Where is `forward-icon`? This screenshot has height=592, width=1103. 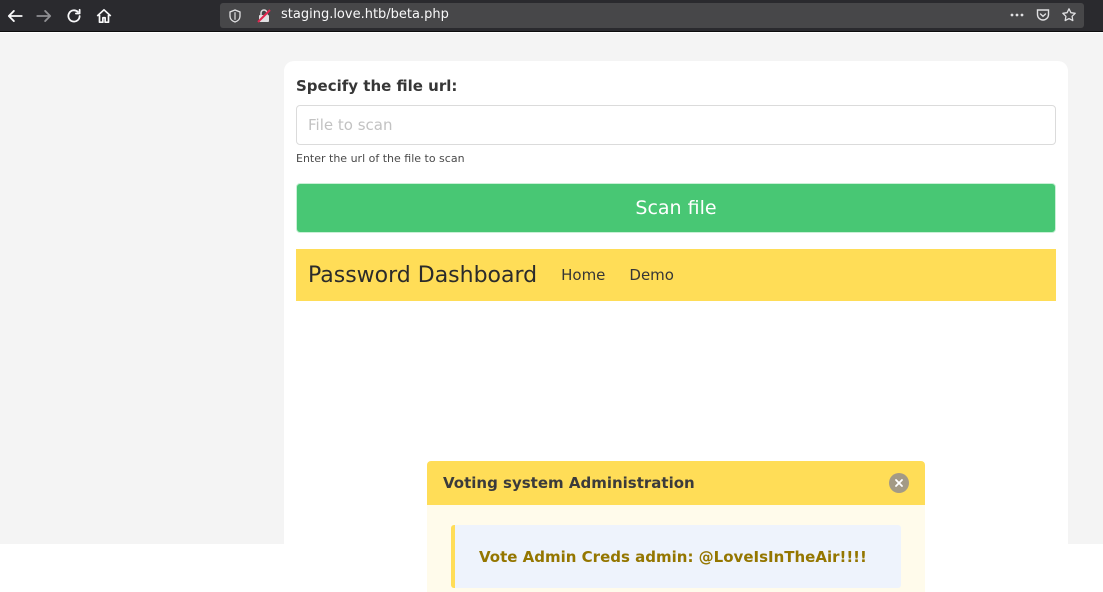 forward-icon is located at coordinates (44, 16).